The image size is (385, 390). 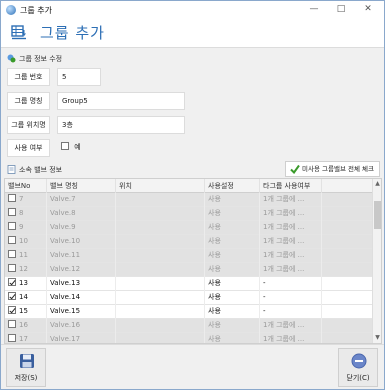 What do you see at coordinates (34, 170) in the screenshot?
I see `valve-section-label: 소속 밸브 정보` at bounding box center [34, 170].